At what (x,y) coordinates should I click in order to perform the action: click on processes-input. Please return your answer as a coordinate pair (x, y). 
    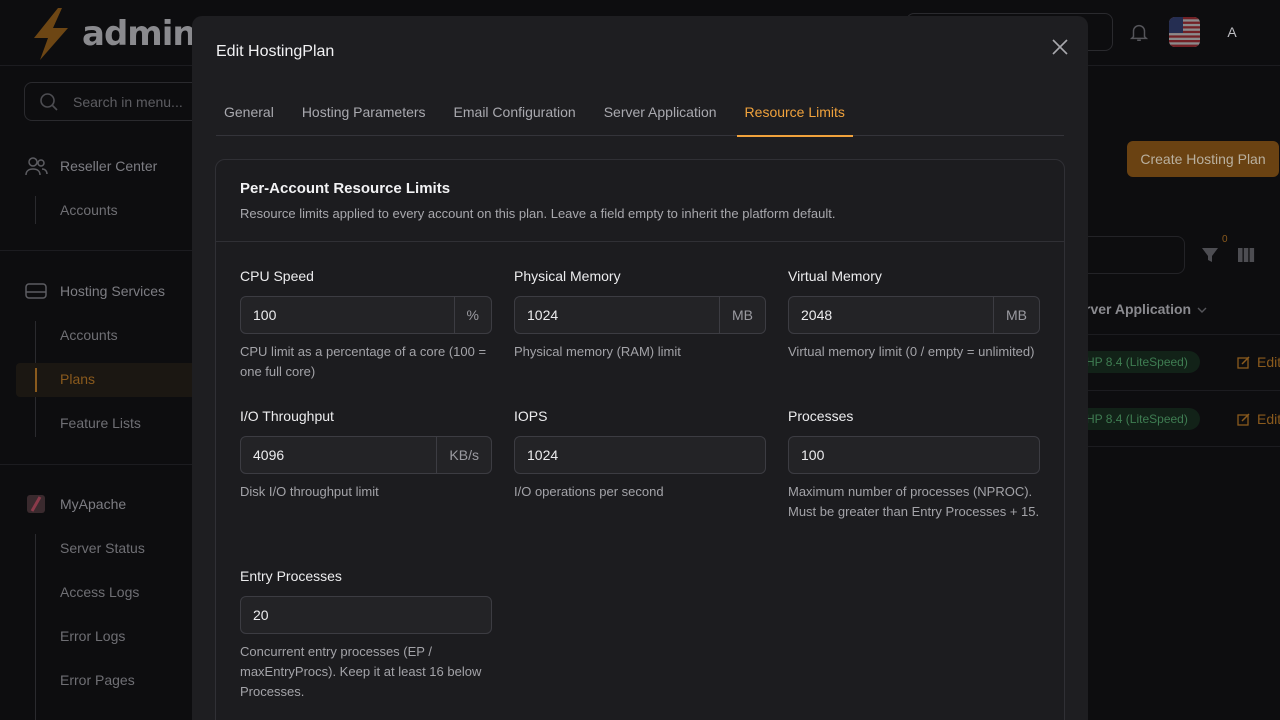
    Looking at the image, I should click on (914, 455).